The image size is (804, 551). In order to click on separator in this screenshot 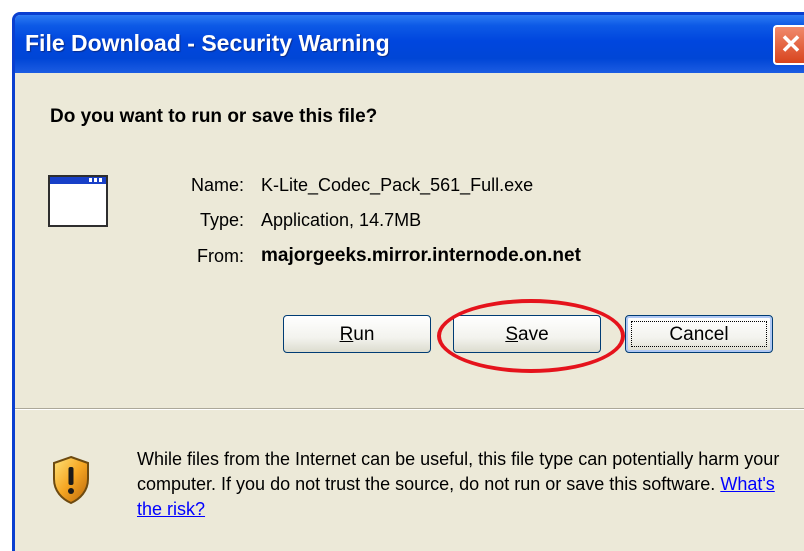, I will do `click(409, 409)`.